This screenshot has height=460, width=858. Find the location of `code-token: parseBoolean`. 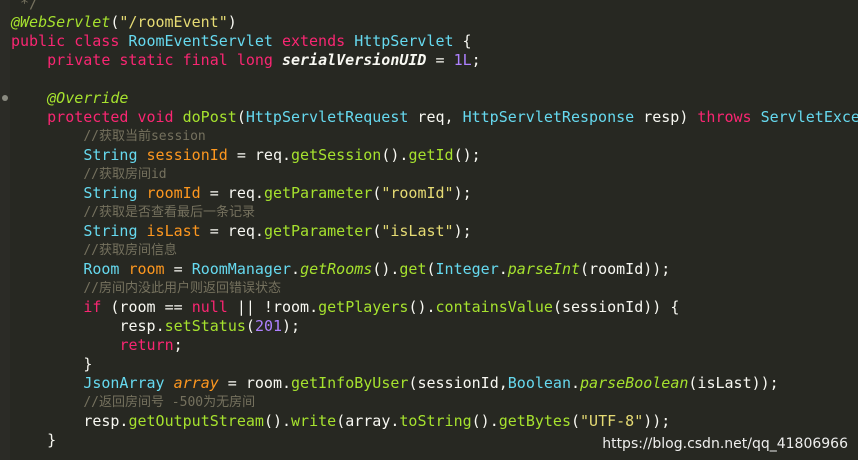

code-token: parseBoolean is located at coordinates (634, 383).